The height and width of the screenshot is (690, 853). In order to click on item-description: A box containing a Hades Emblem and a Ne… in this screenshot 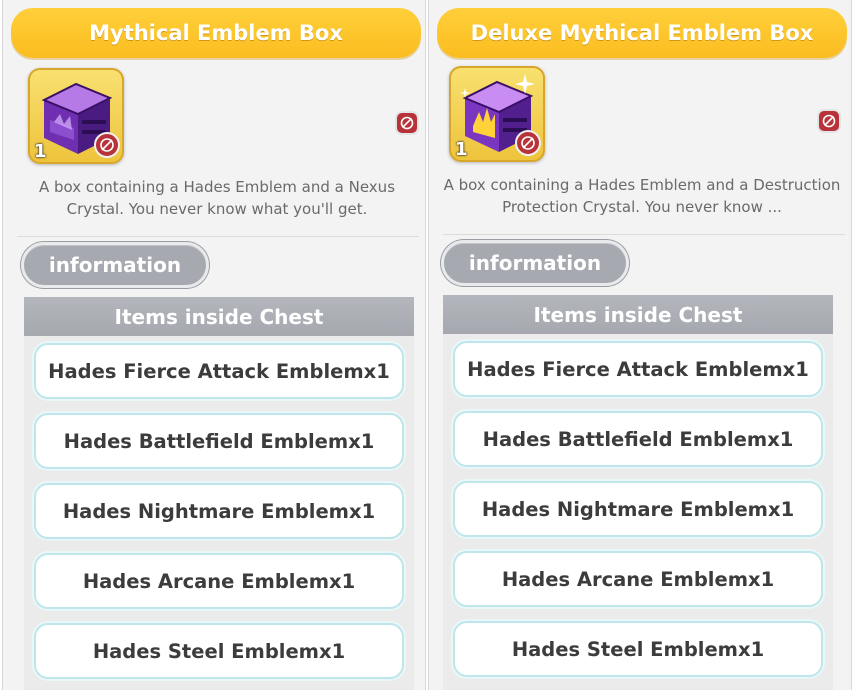, I will do `click(217, 198)`.